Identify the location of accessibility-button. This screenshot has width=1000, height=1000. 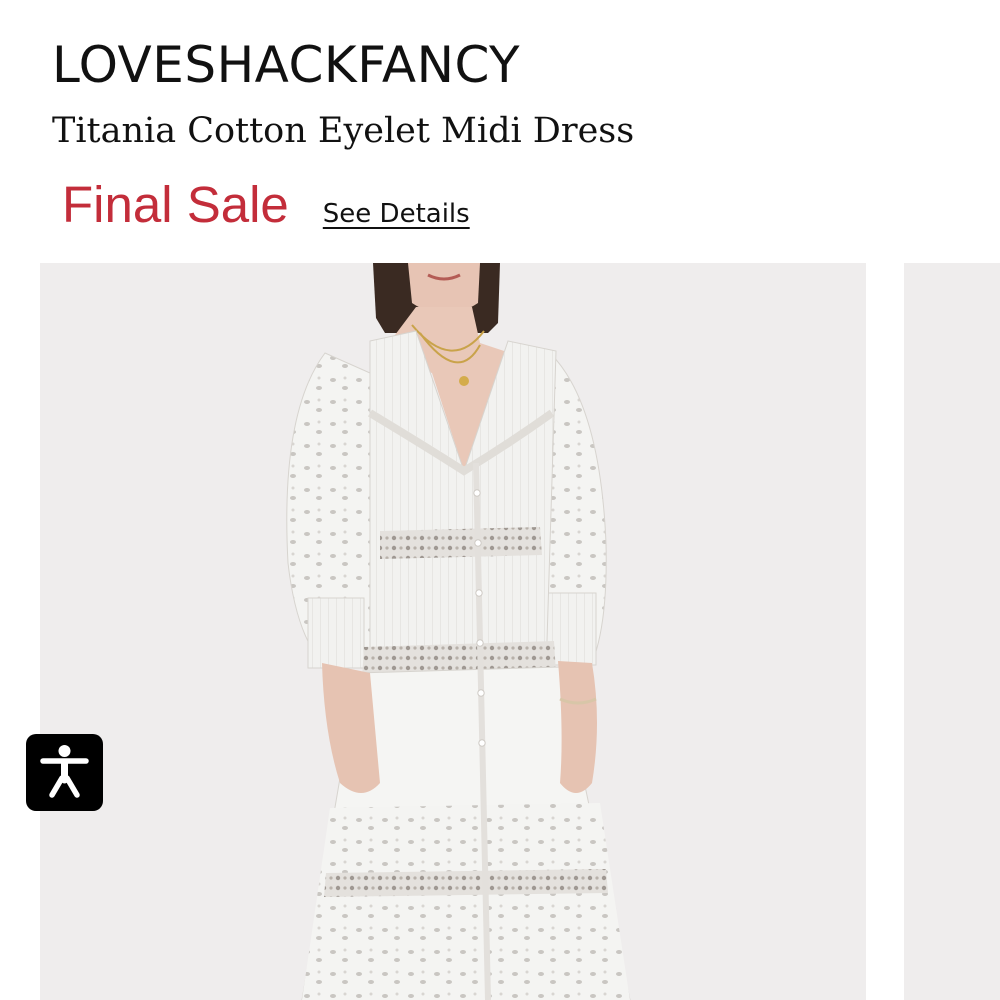
(64, 772).